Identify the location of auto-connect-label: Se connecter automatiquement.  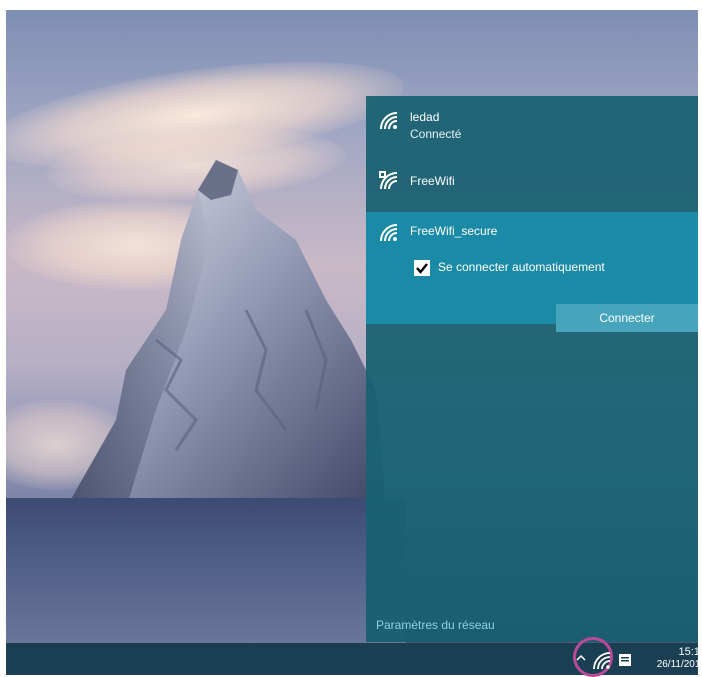
(521, 267).